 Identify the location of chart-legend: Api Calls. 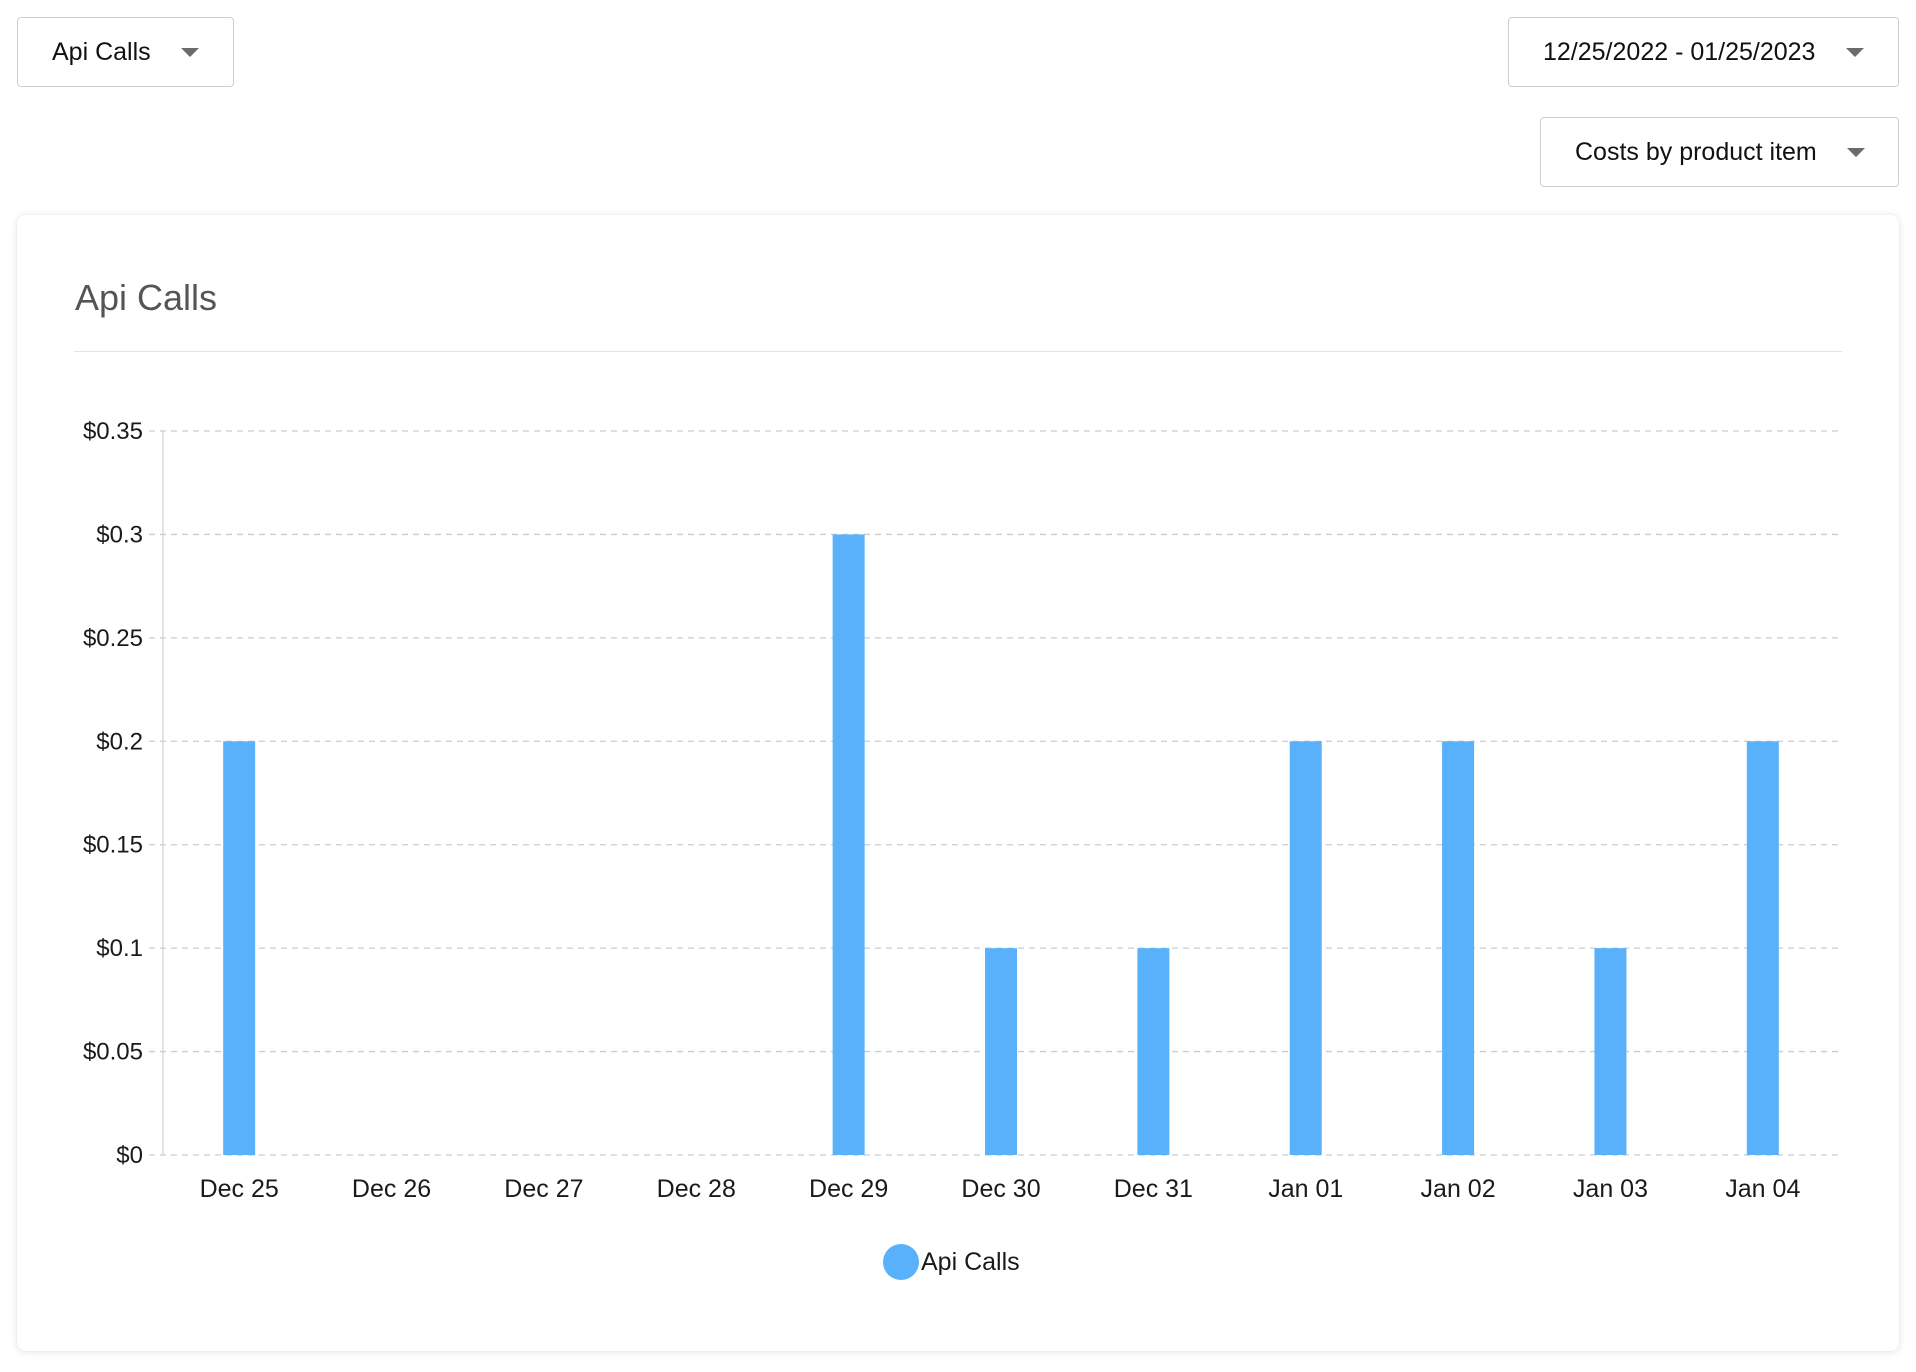
(951, 1262).